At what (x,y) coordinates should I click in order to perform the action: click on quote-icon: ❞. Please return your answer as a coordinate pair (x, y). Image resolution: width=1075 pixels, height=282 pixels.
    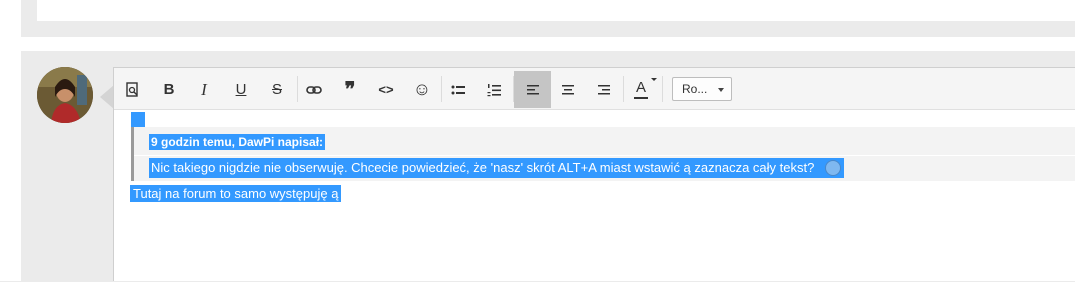
    Looking at the image, I should click on (350, 89).